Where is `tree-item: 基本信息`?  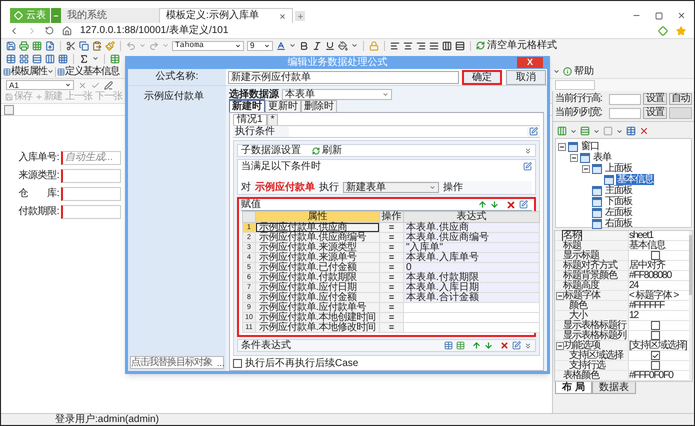
tree-item: 基本信息 is located at coordinates (635, 179).